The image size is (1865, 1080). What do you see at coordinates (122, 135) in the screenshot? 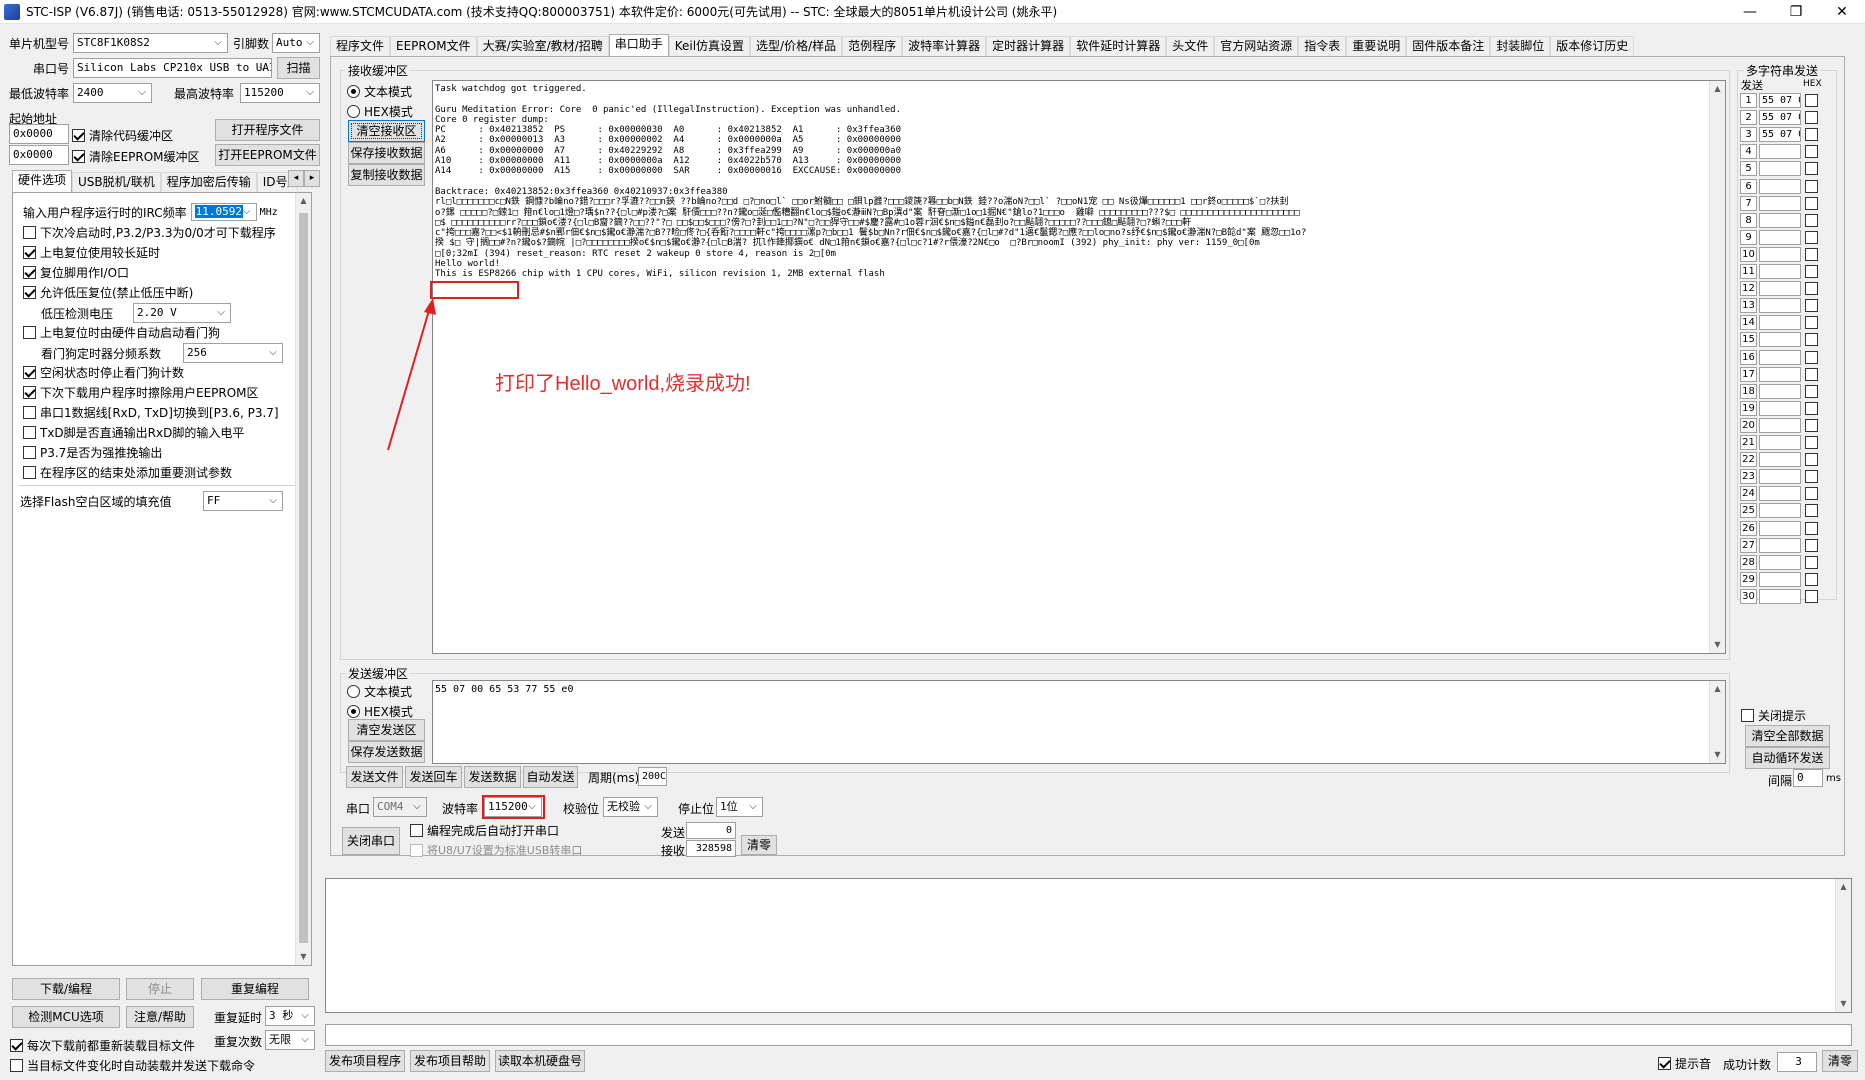
I see `clear-code-buffer-checkbox: 清除代码缓冲区` at bounding box center [122, 135].